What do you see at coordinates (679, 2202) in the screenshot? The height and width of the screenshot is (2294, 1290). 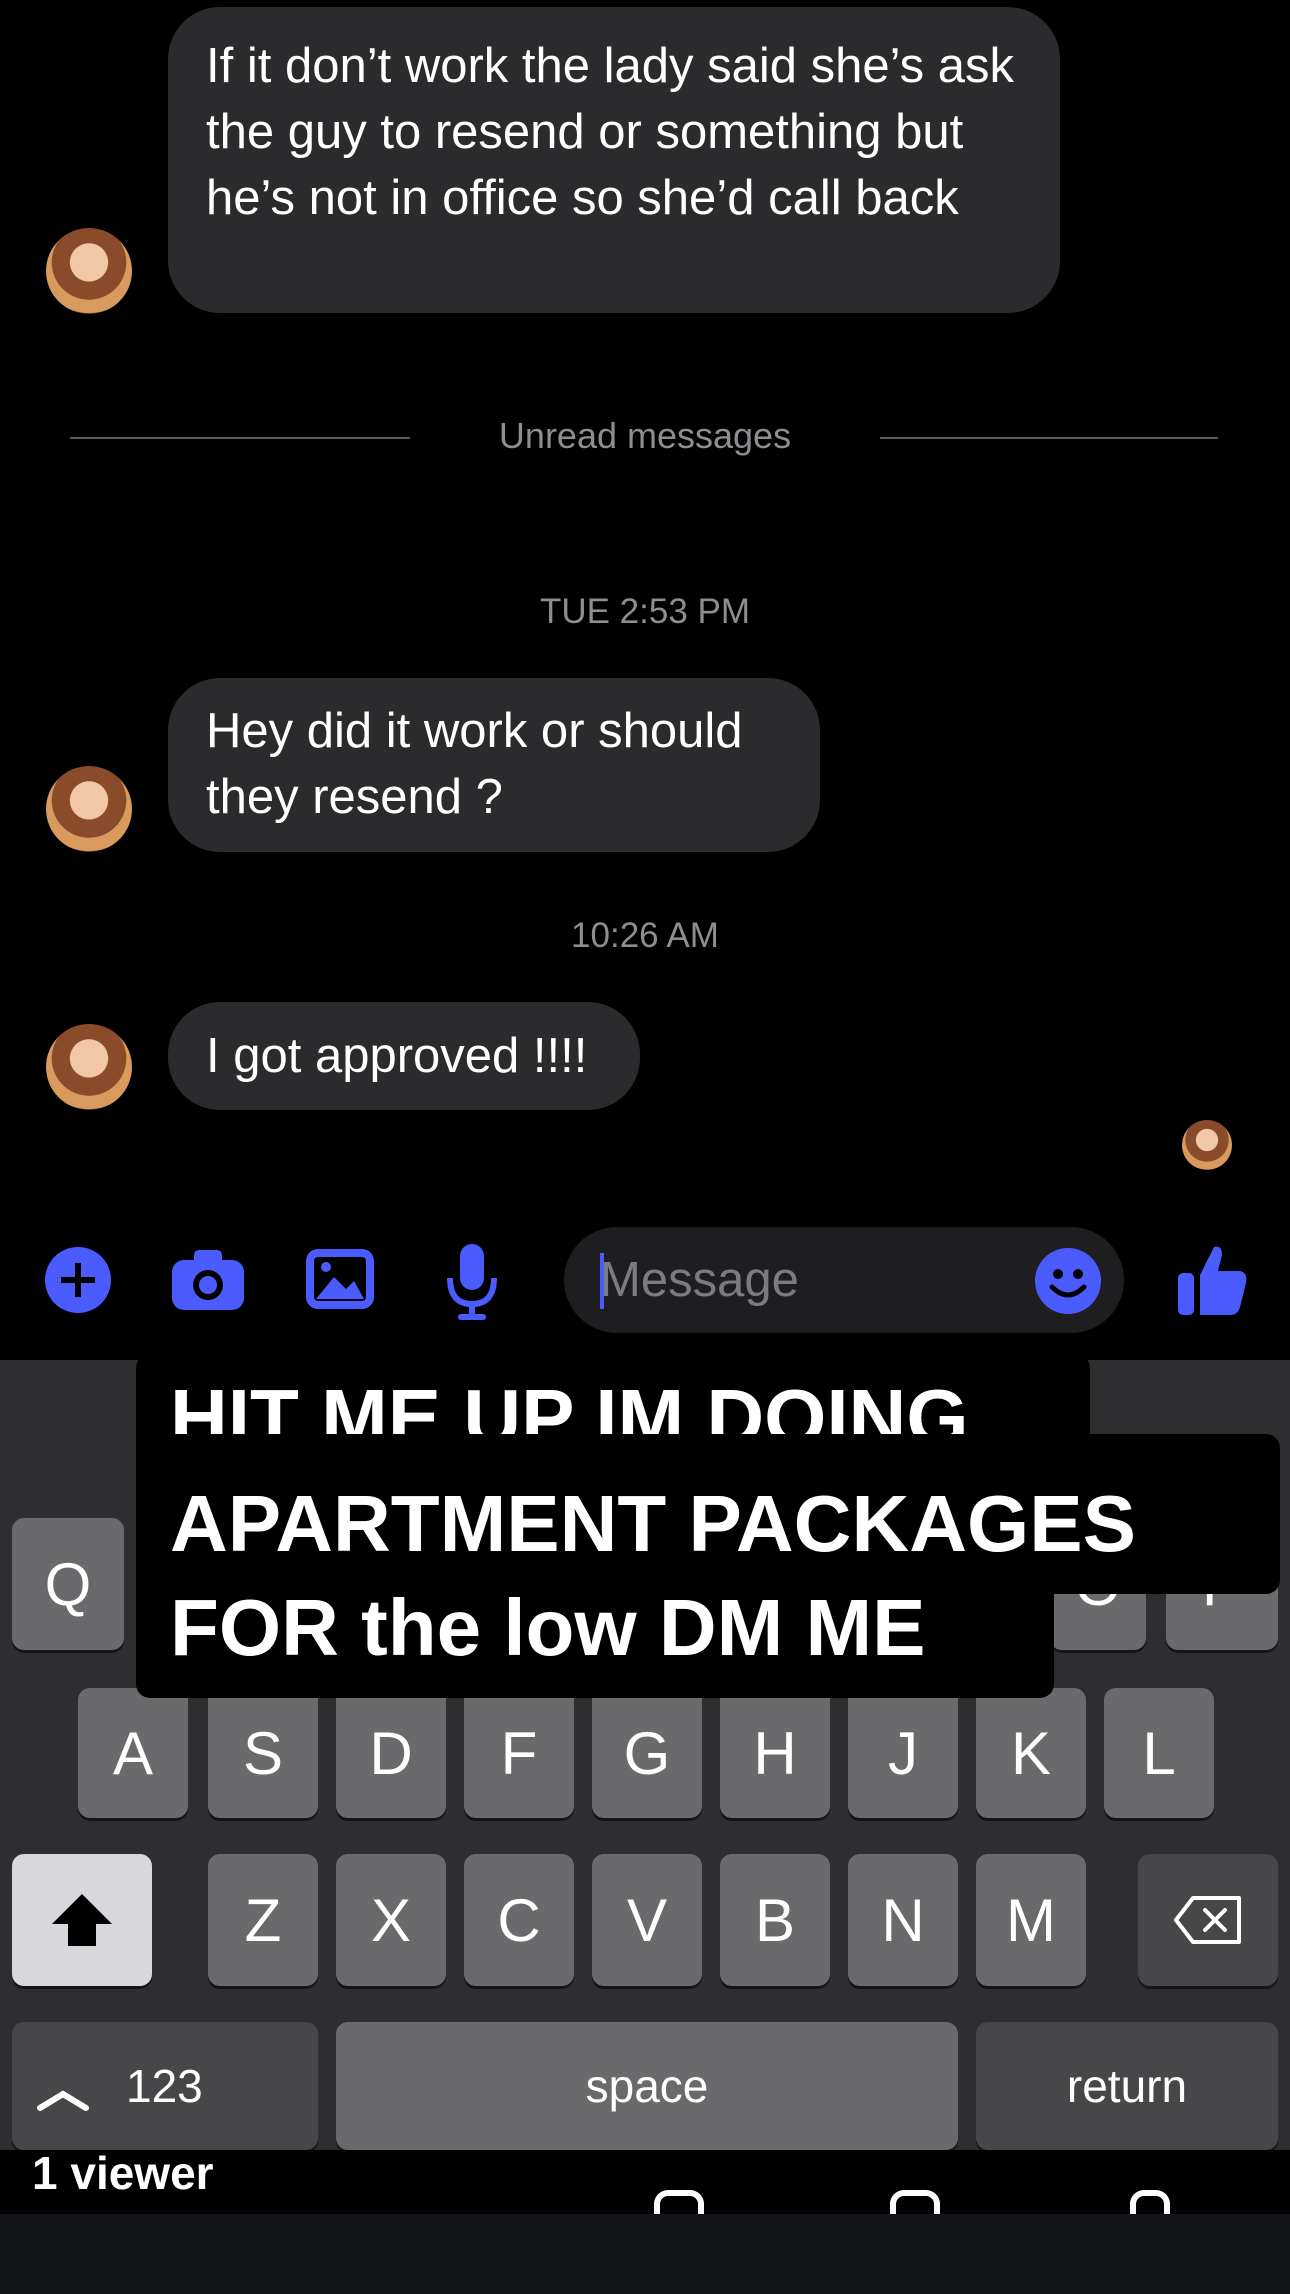 I see `grid-icon` at bounding box center [679, 2202].